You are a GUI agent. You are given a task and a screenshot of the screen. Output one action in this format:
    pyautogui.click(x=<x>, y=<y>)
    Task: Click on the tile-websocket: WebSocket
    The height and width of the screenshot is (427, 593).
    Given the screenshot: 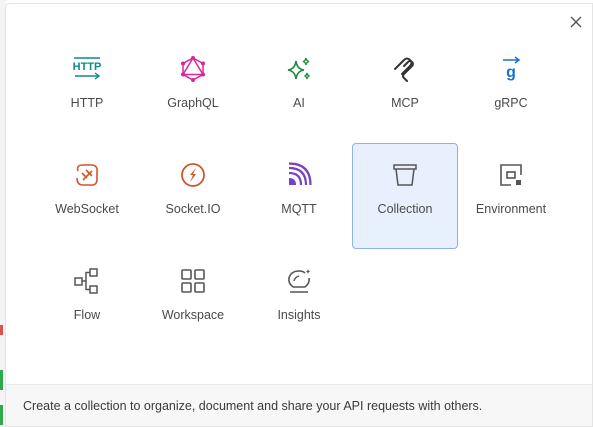 What is the action you would take?
    pyautogui.click(x=87, y=196)
    